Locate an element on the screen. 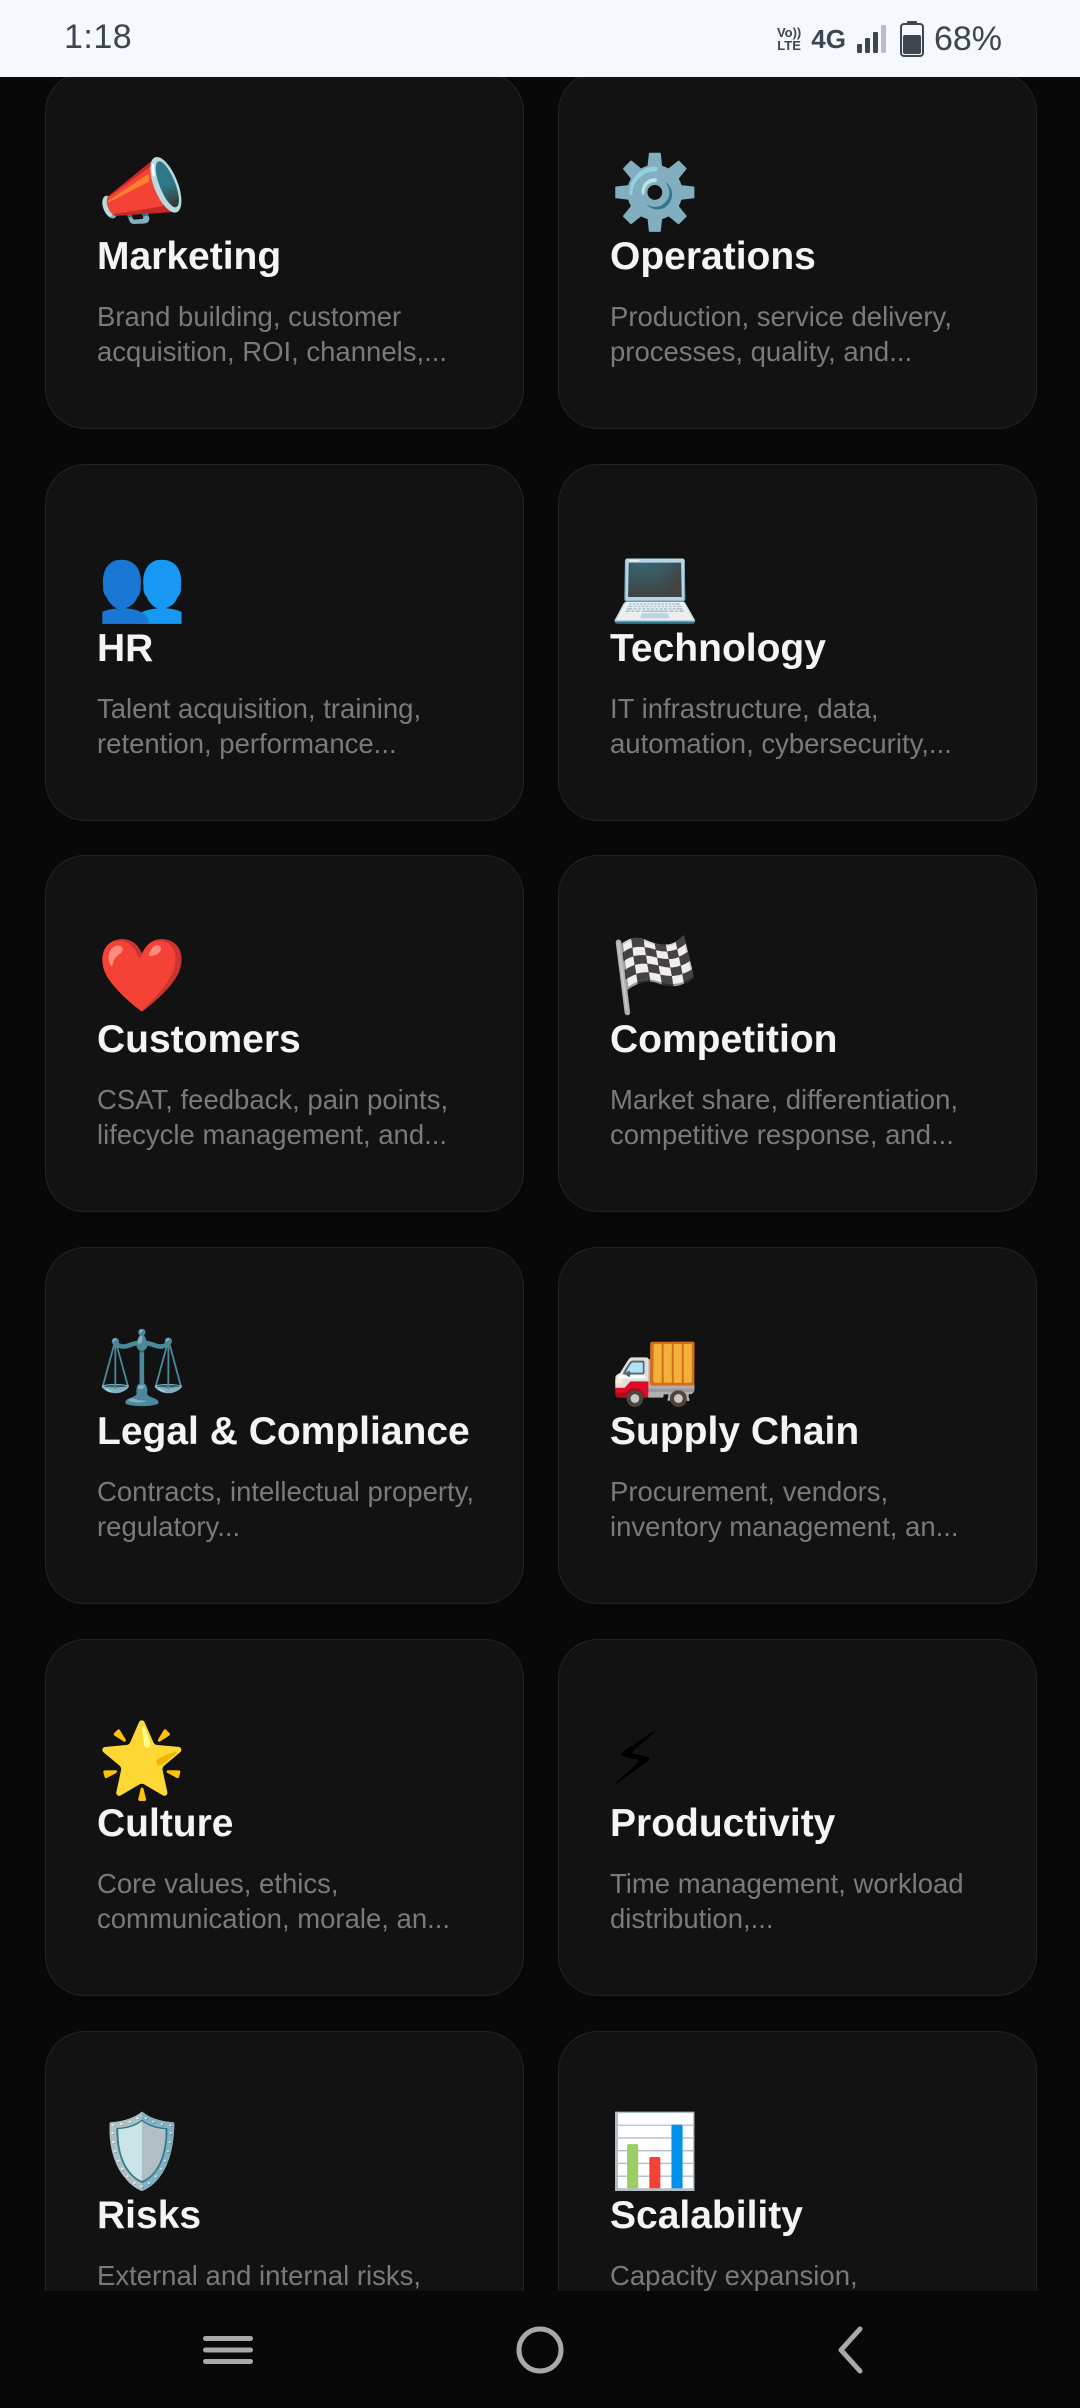 The width and height of the screenshot is (1080, 2408). heart-icon: ❤️ is located at coordinates (142, 976).